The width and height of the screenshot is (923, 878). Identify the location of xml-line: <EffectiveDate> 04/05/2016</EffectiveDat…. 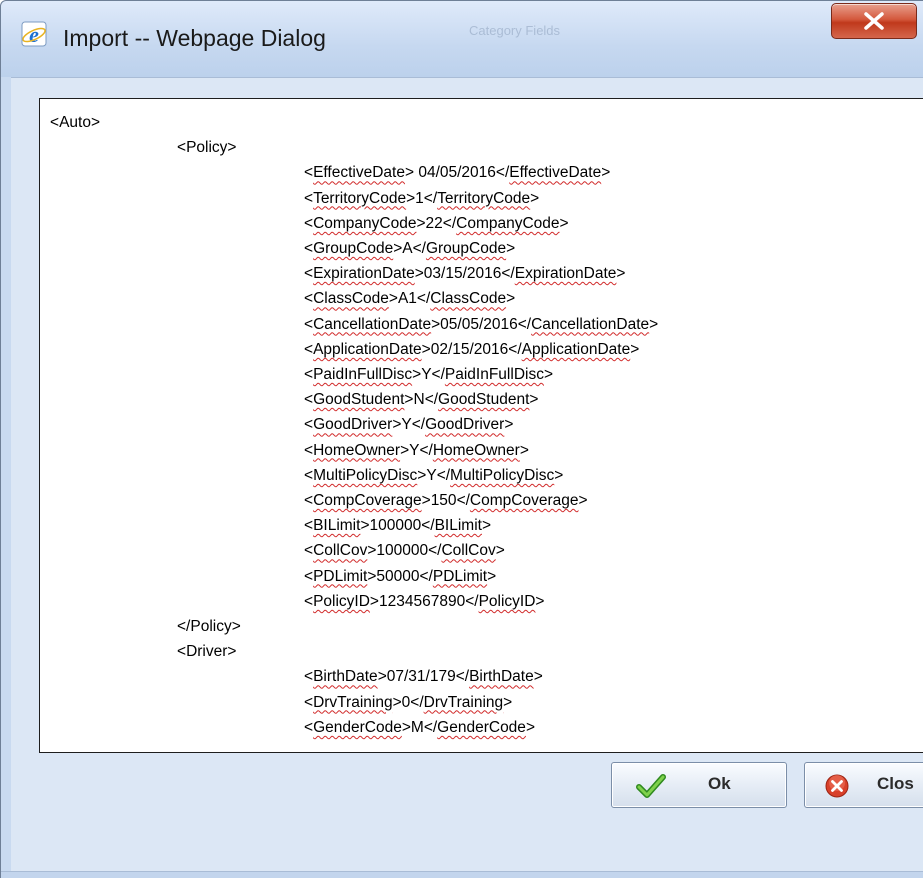
(457, 173).